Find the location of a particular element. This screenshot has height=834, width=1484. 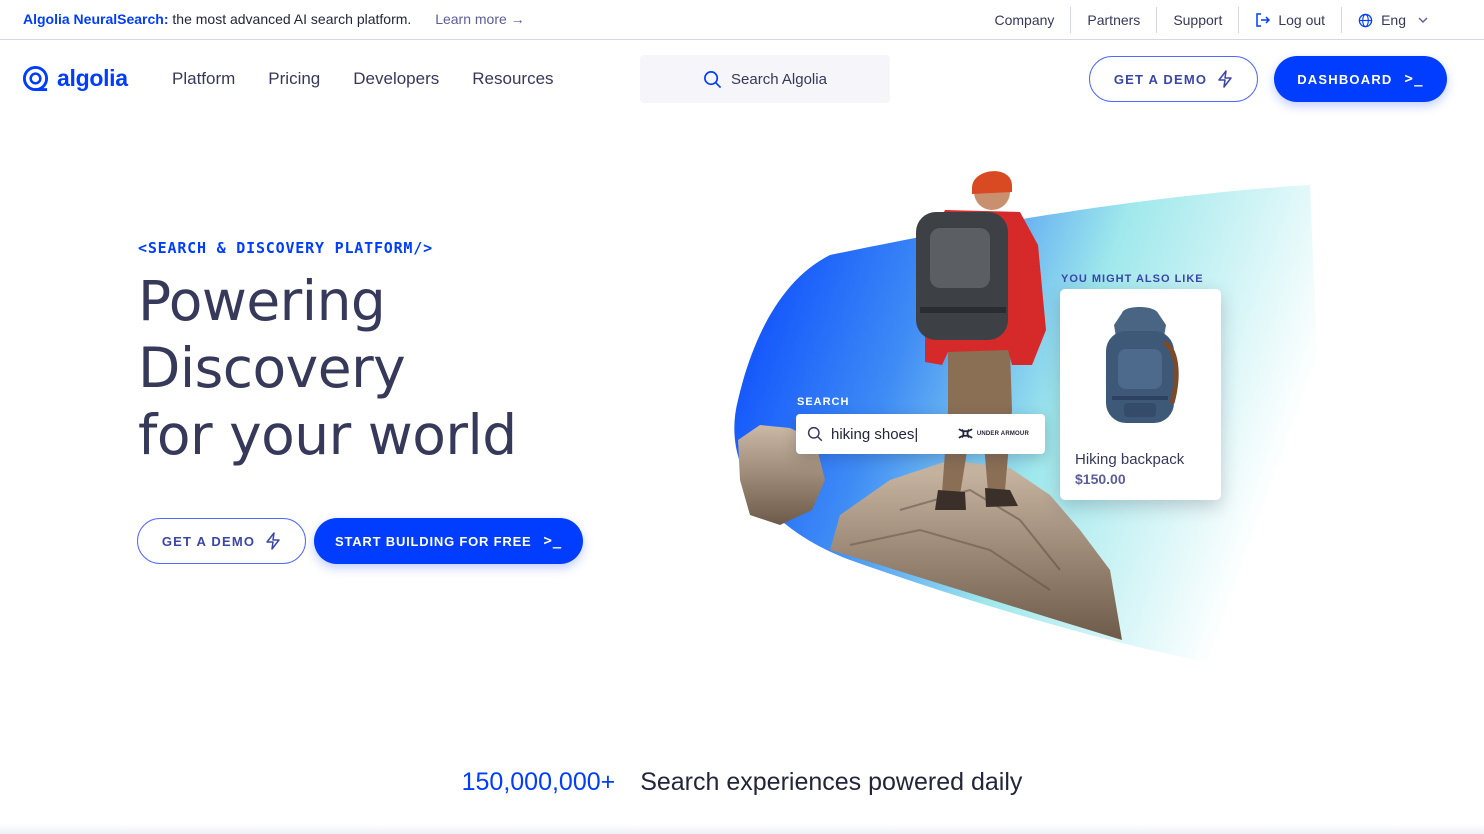

logout-link: Log out is located at coordinates (1289, 20).